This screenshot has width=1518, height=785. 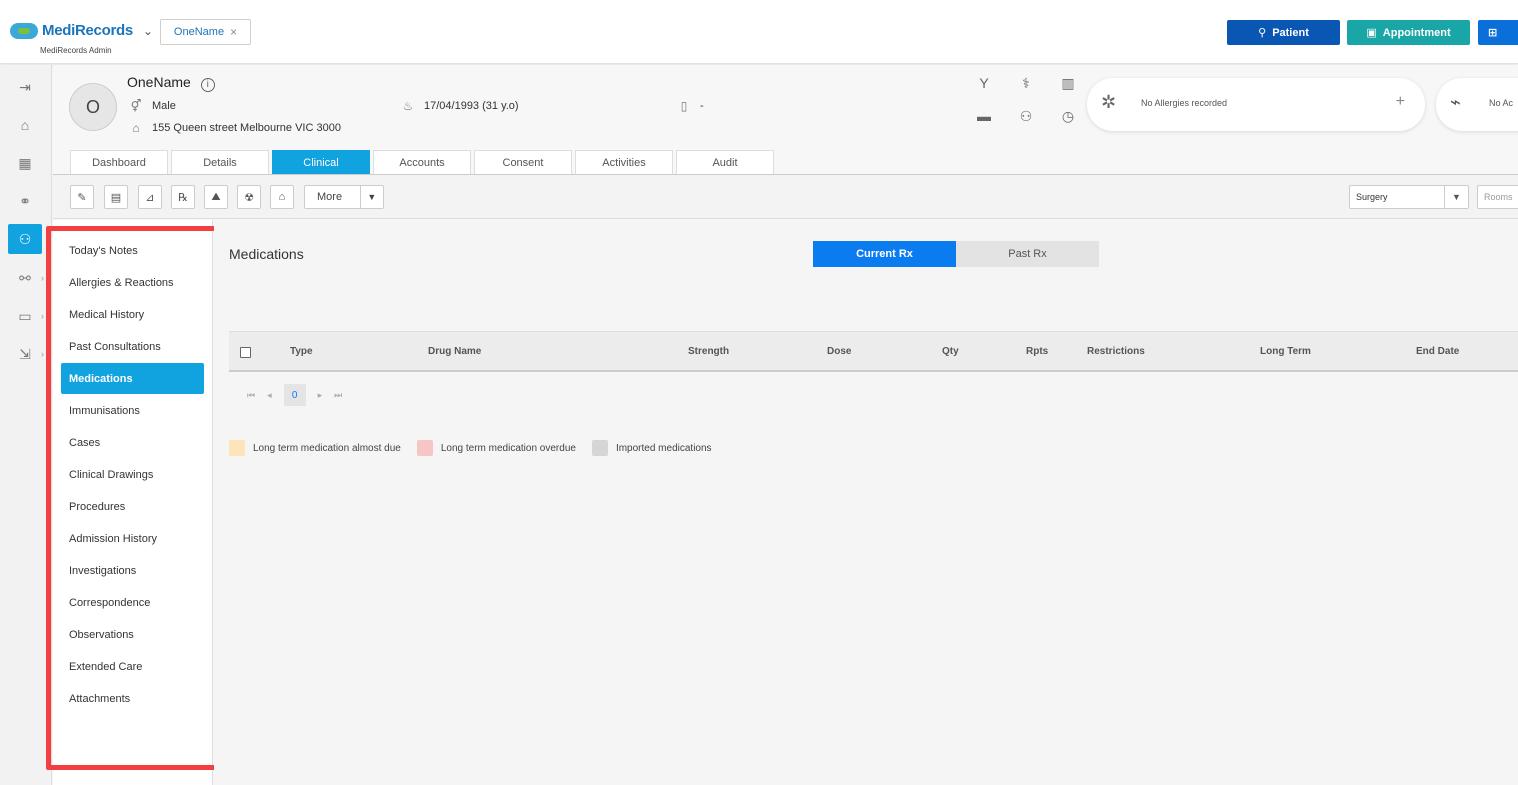 I want to click on nav-attachments: Attachments, so click(x=132, y=698).